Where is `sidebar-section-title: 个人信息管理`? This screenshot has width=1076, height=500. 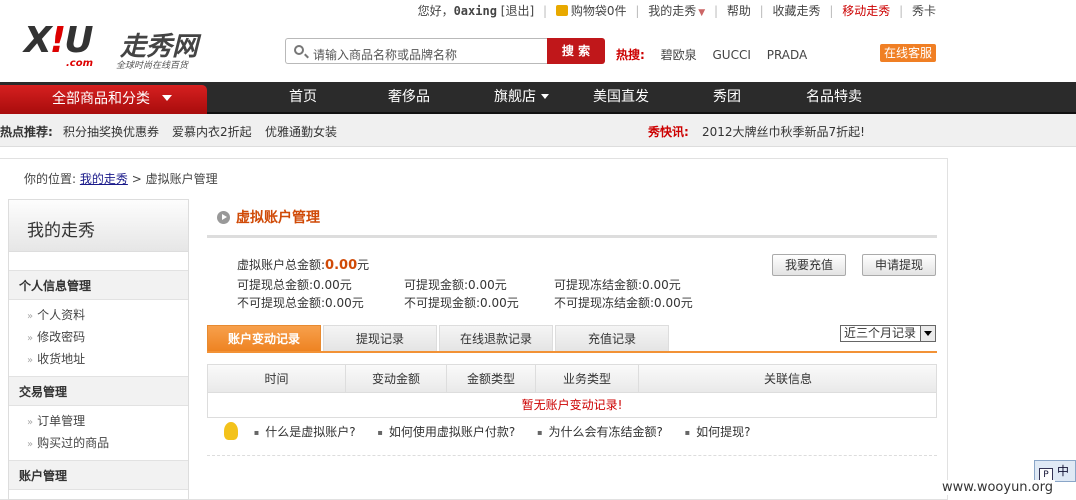
sidebar-section-title: 个人信息管理 is located at coordinates (98, 285).